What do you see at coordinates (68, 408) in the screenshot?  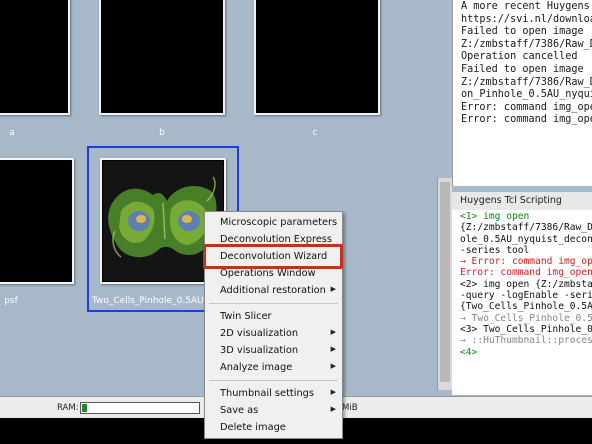 I see `ram-label: RAM:` at bounding box center [68, 408].